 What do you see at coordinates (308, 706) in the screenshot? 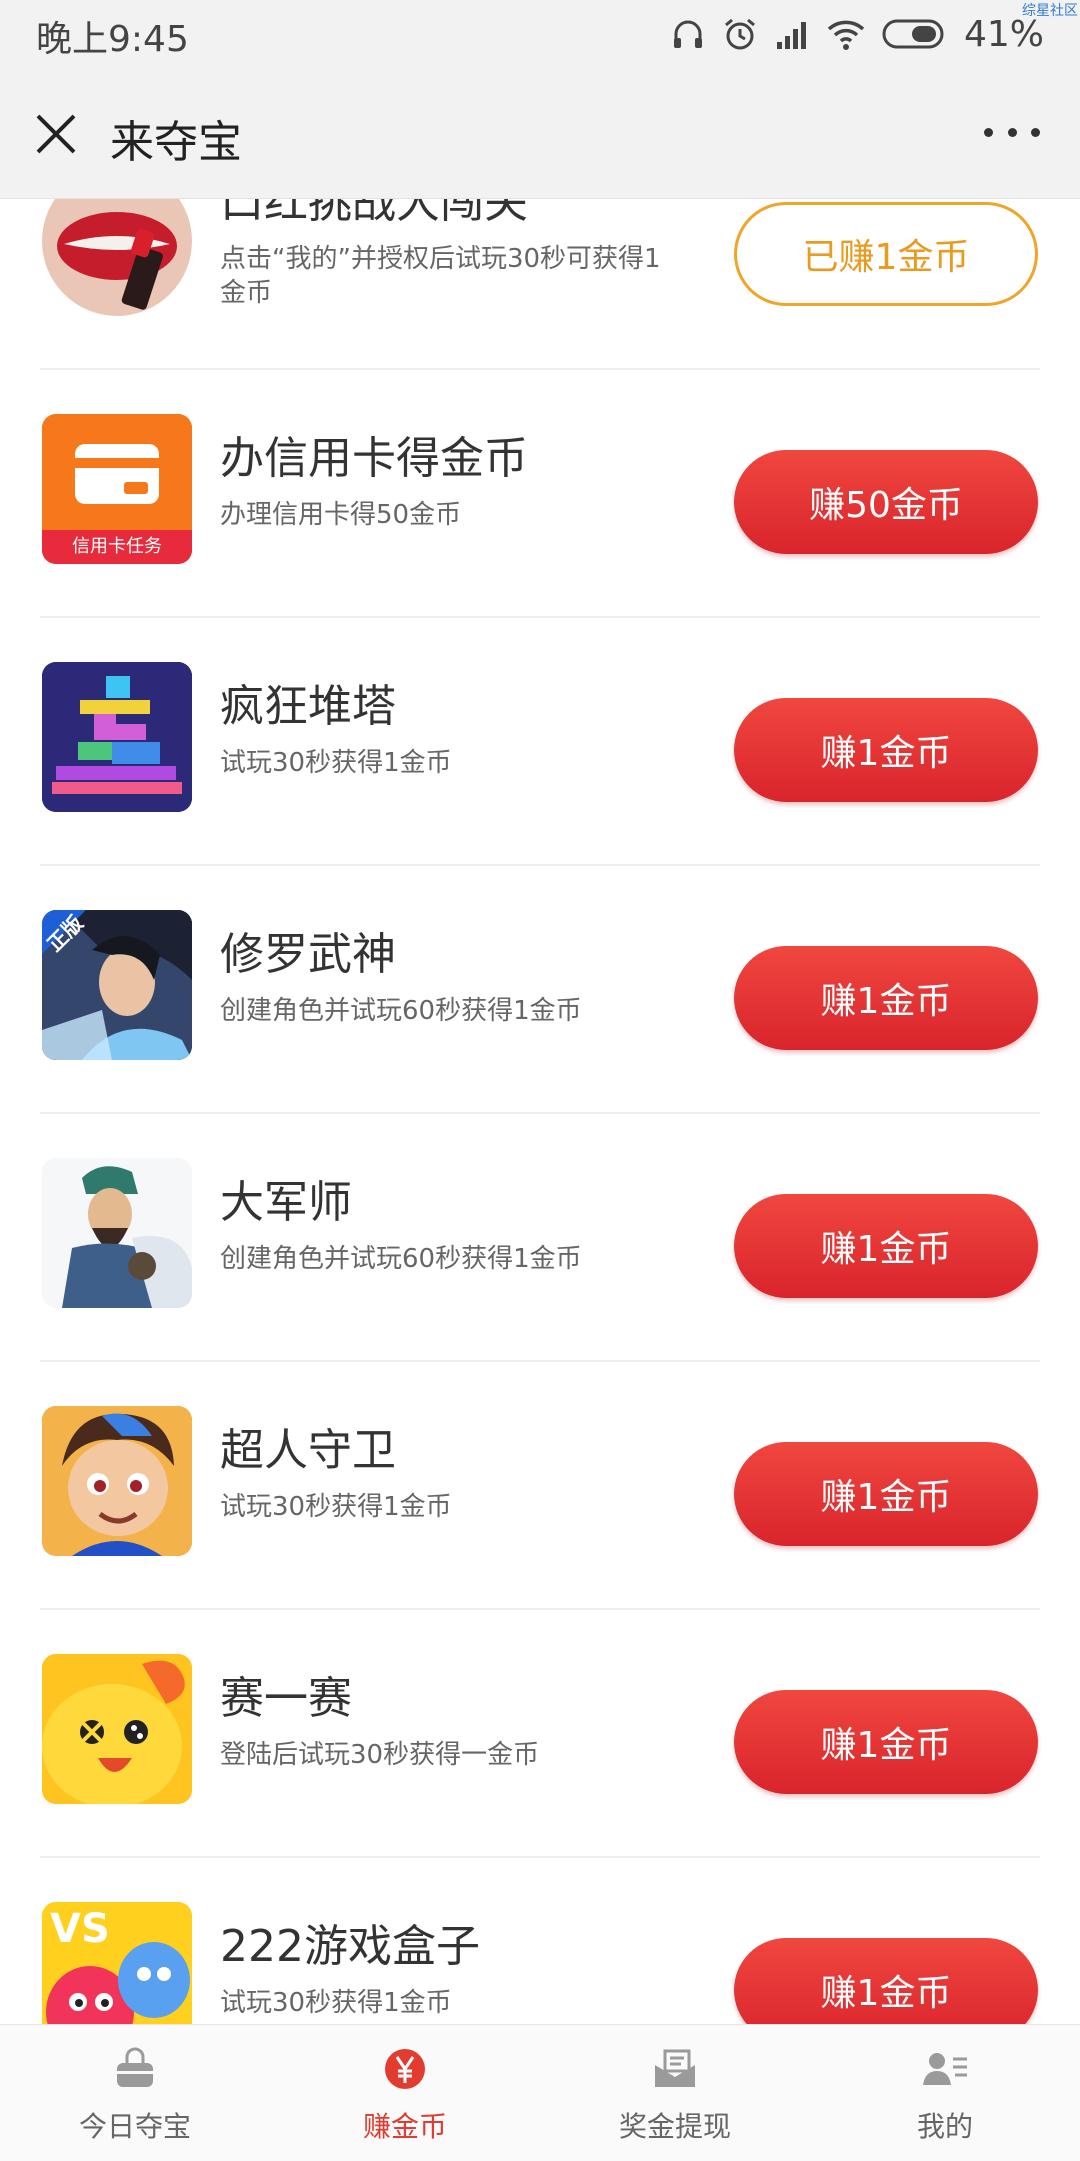
I see `task-name: 疯狂堆塔` at bounding box center [308, 706].